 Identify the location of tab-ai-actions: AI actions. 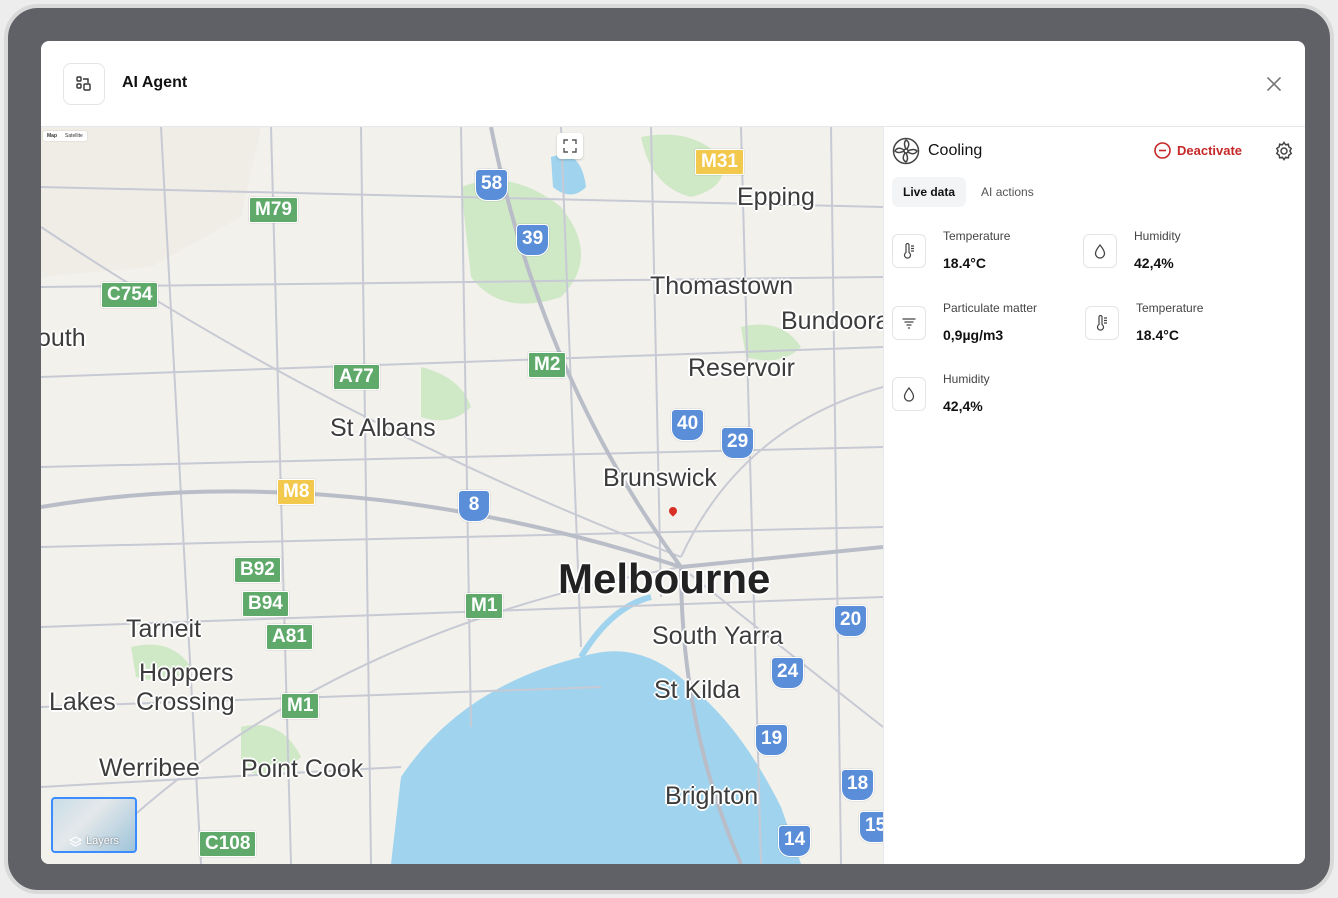
(1007, 192).